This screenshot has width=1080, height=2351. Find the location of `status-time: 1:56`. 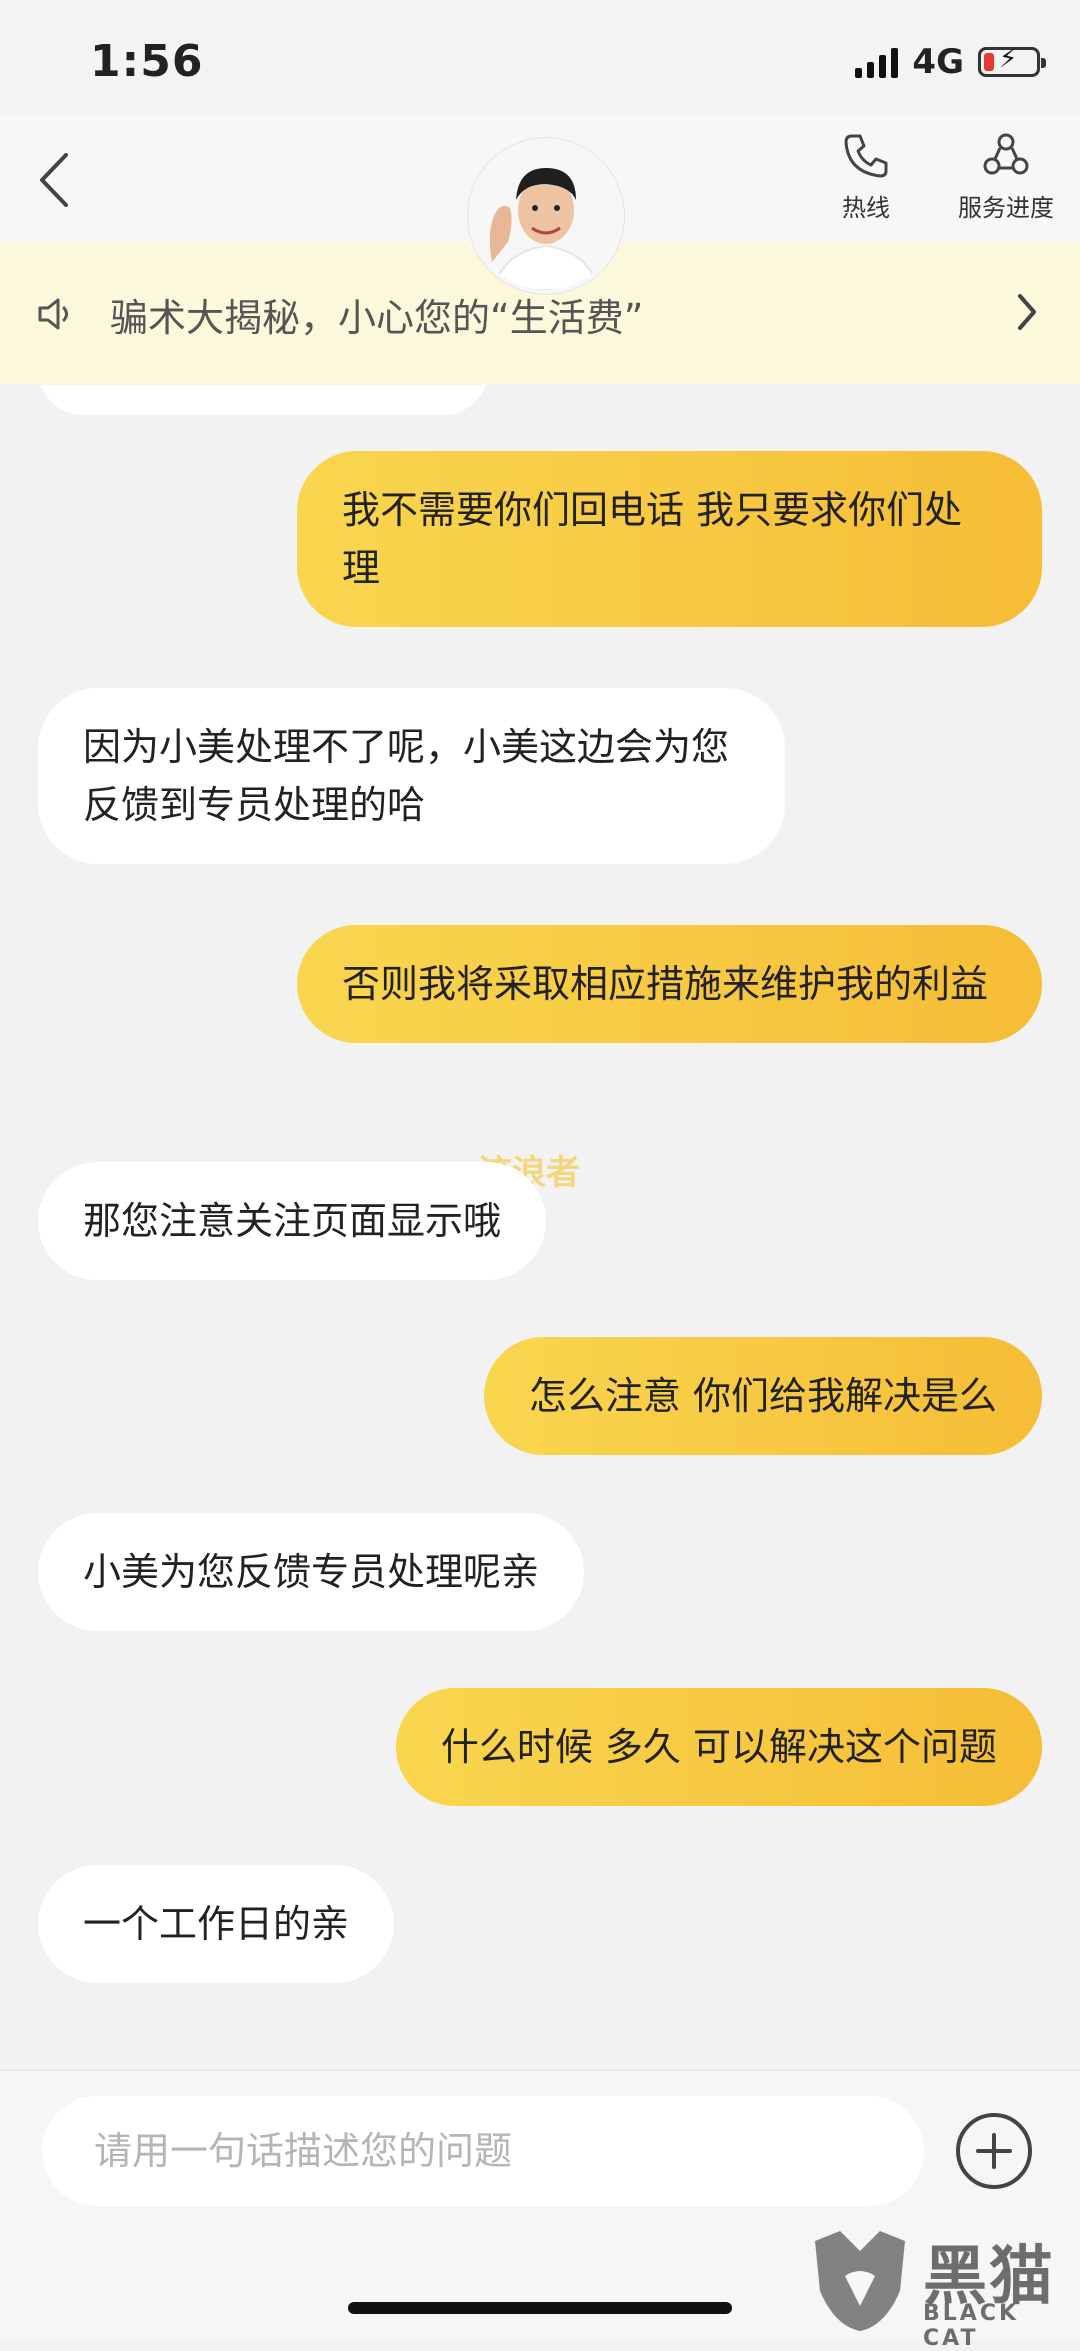

status-time: 1:56 is located at coordinates (147, 61).